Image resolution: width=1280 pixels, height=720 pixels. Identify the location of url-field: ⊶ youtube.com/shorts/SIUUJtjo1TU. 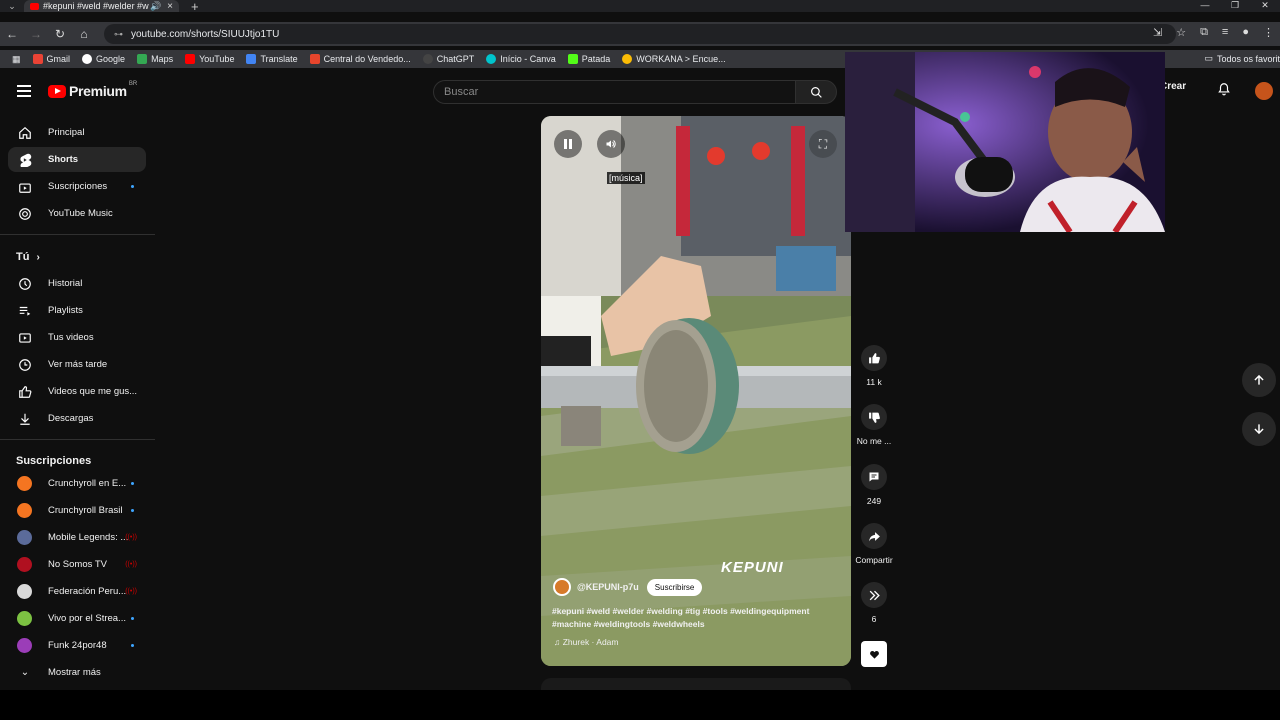
(640, 34).